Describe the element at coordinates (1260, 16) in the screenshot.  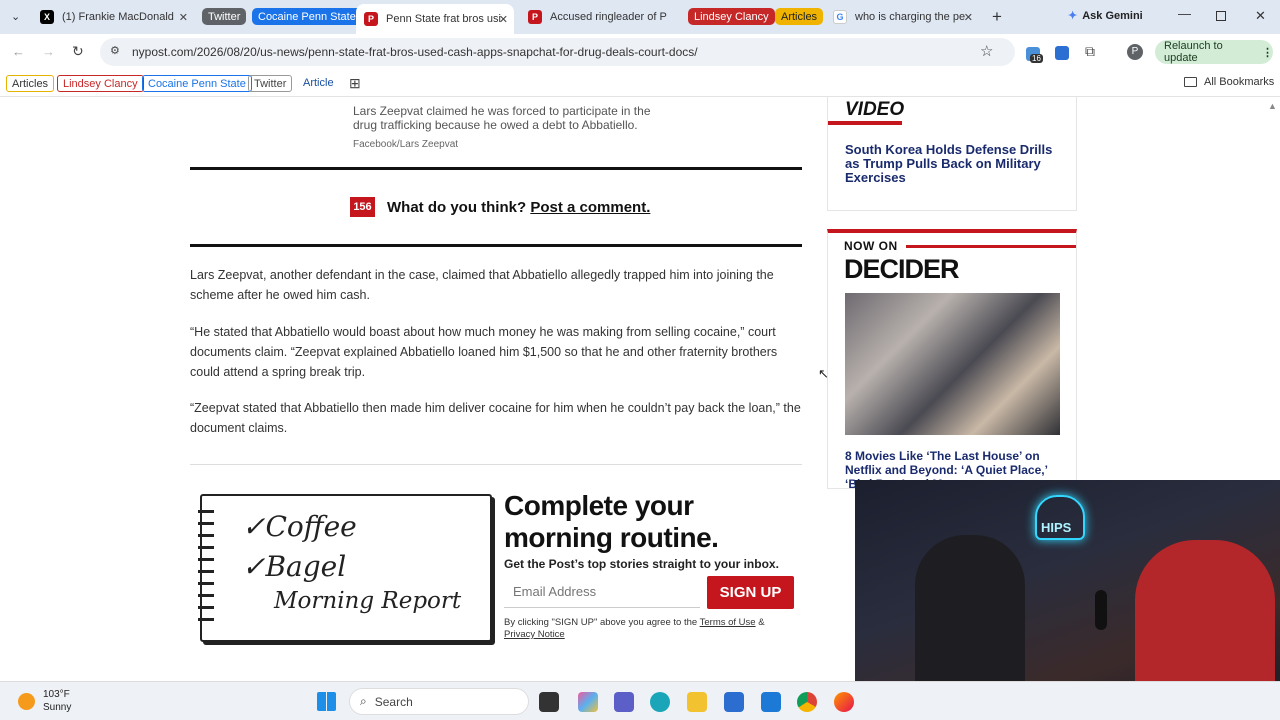
I see `close-window-icon: ✕` at that location.